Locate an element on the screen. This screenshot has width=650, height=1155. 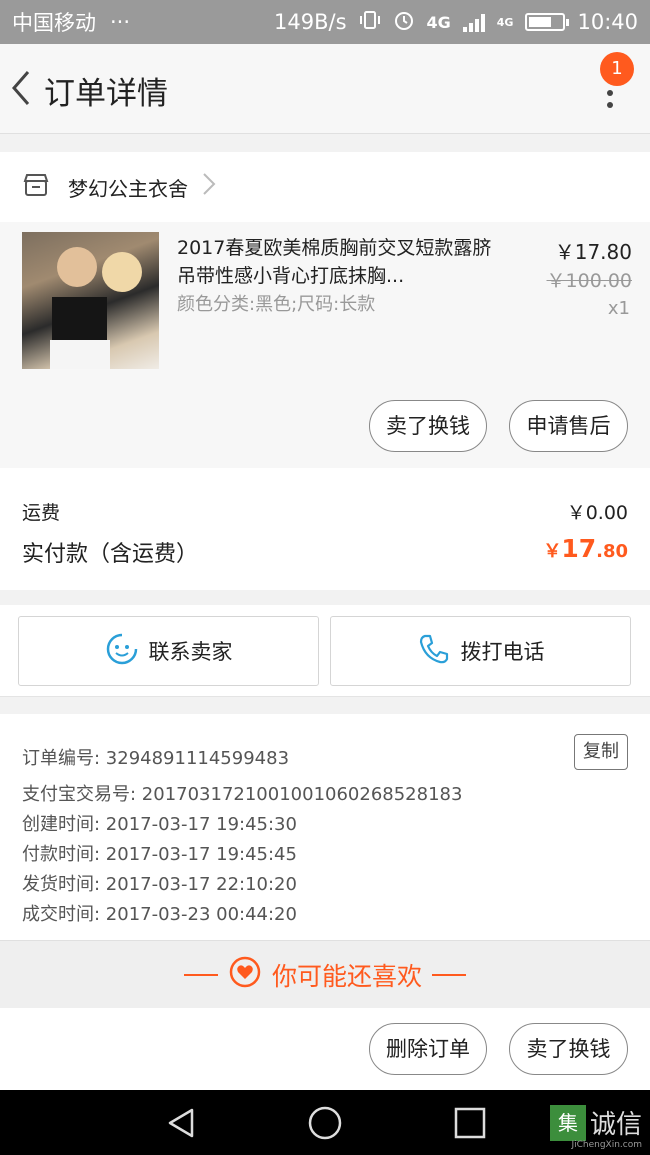
completed-time: 成交时间: 2017-03-23 00:44:20 is located at coordinates (159, 914).